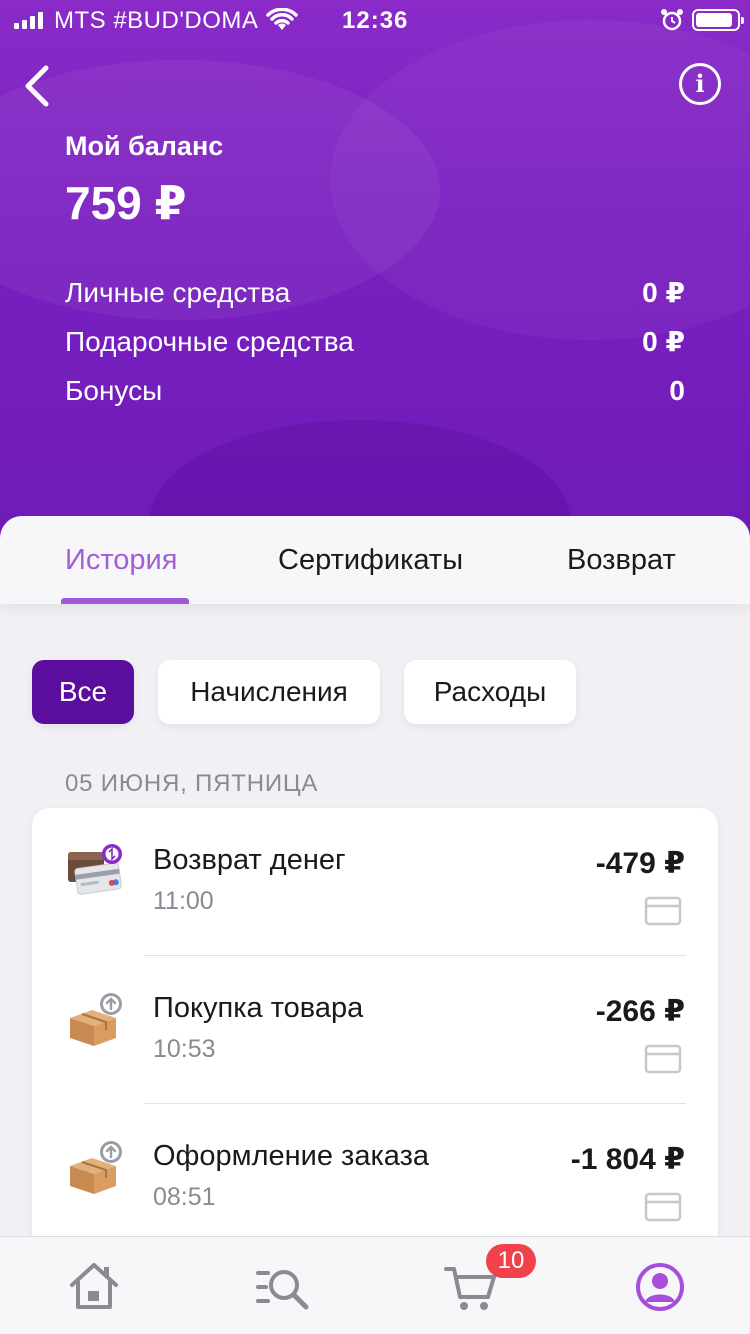 This screenshot has width=750, height=1334. I want to click on breakdown-label: Бонусы, so click(114, 390).